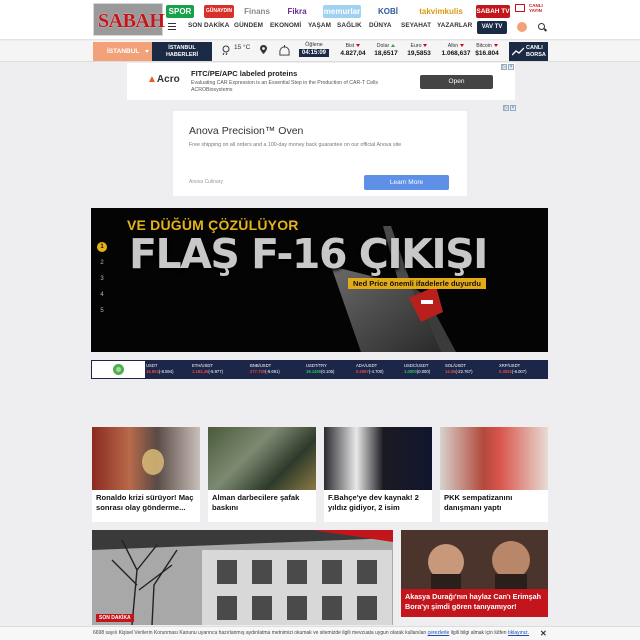 This screenshot has width=640, height=640. What do you see at coordinates (349, 25) in the screenshot?
I see `nav-saglik: SAĞLIK` at bounding box center [349, 25].